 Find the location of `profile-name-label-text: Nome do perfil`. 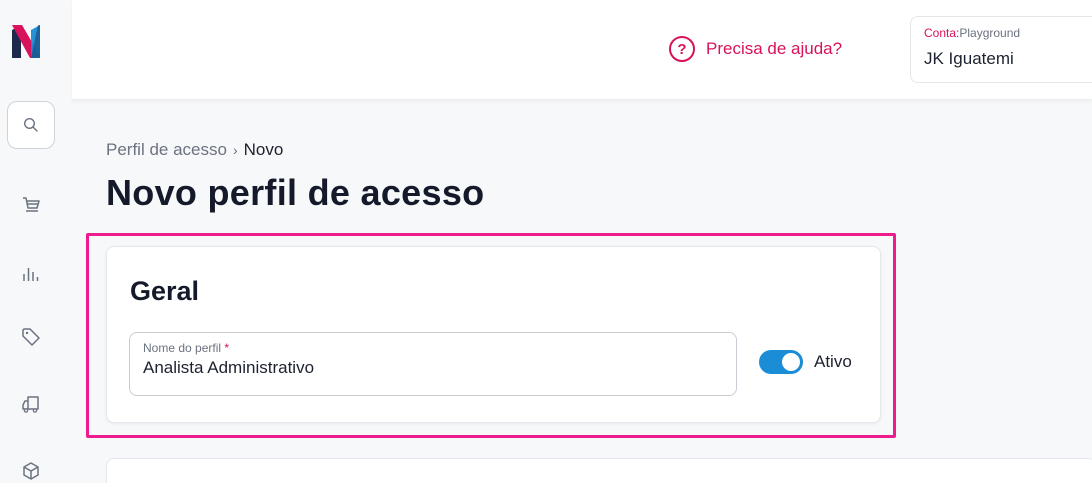

profile-name-label-text: Nome do perfil is located at coordinates (182, 348).